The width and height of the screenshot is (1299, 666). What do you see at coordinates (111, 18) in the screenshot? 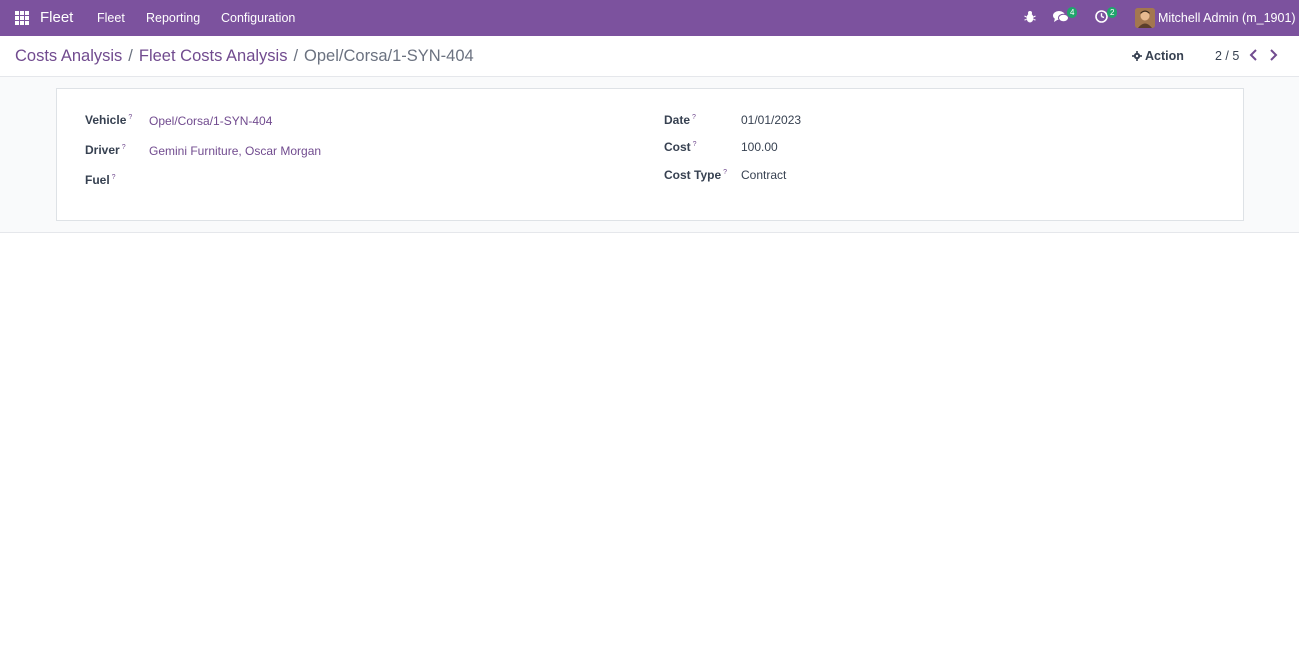
I see `menu-fleet: Fleet` at bounding box center [111, 18].